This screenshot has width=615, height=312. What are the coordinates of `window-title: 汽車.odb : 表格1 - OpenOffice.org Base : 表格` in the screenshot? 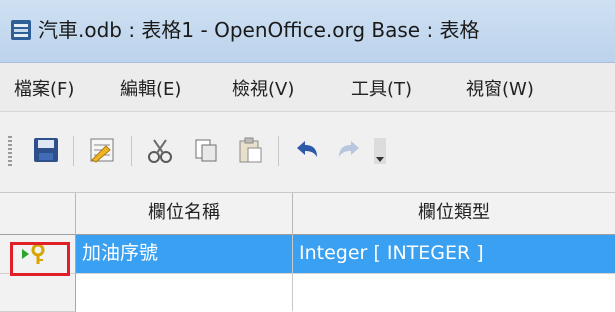 It's located at (259, 30).